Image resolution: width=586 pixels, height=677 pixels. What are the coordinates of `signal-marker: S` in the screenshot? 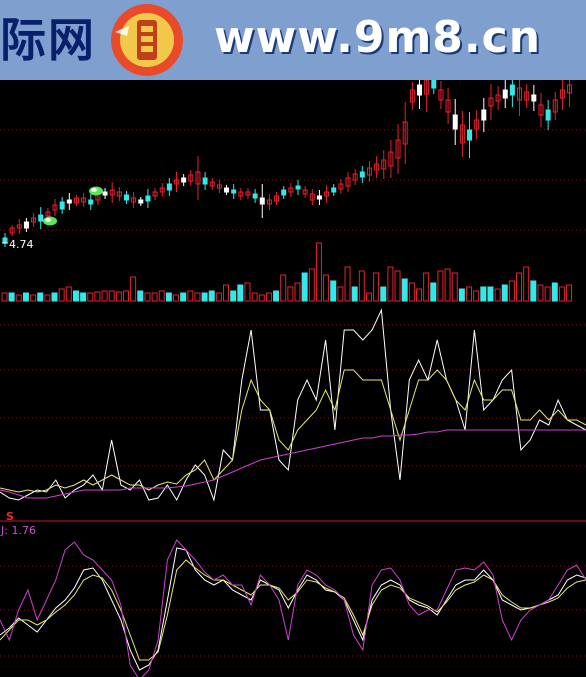 It's located at (10, 516).